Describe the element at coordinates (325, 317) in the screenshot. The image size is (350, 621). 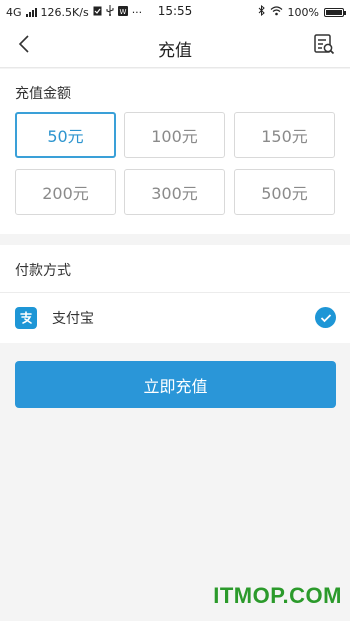
I see `checkmark-icon` at that location.